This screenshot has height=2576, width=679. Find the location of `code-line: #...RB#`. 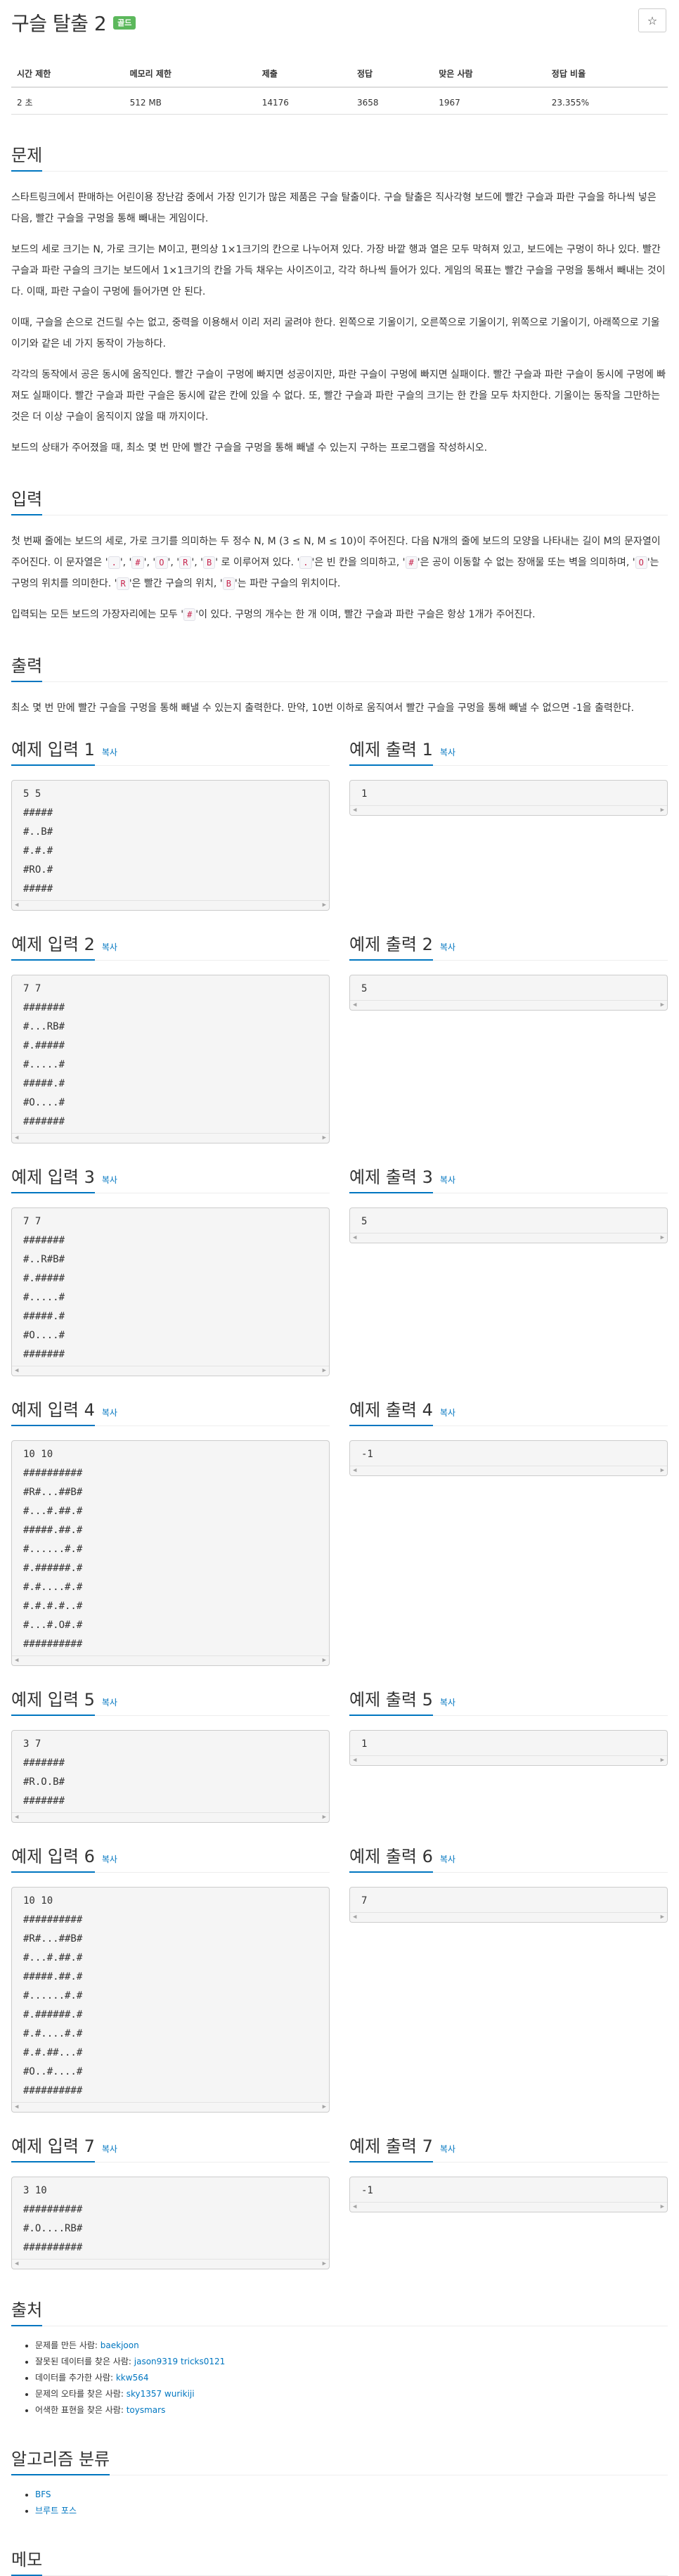

code-line: #...RB# is located at coordinates (44, 1026).